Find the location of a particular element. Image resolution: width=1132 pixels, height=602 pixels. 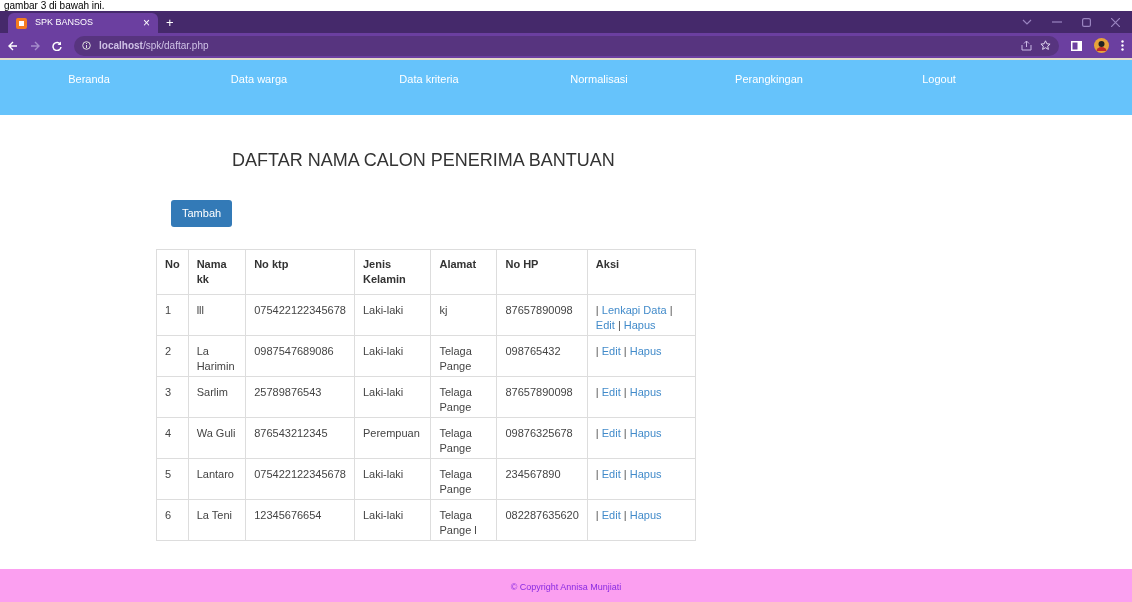

table-cell: Lantaro is located at coordinates (217, 479).